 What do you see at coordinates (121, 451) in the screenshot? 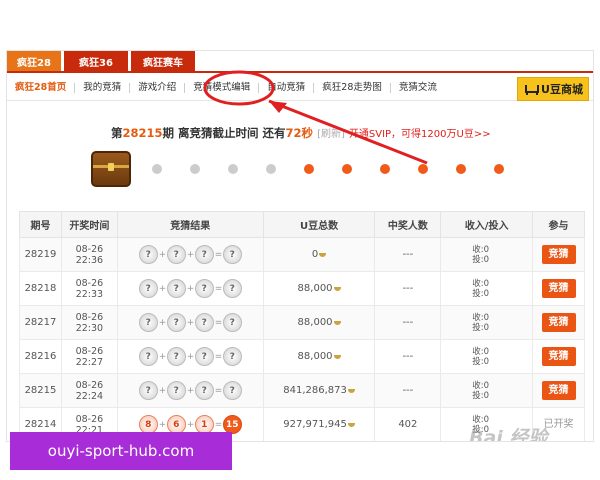
I see `domain-banner: ouyi-sport-hub.com` at bounding box center [121, 451].